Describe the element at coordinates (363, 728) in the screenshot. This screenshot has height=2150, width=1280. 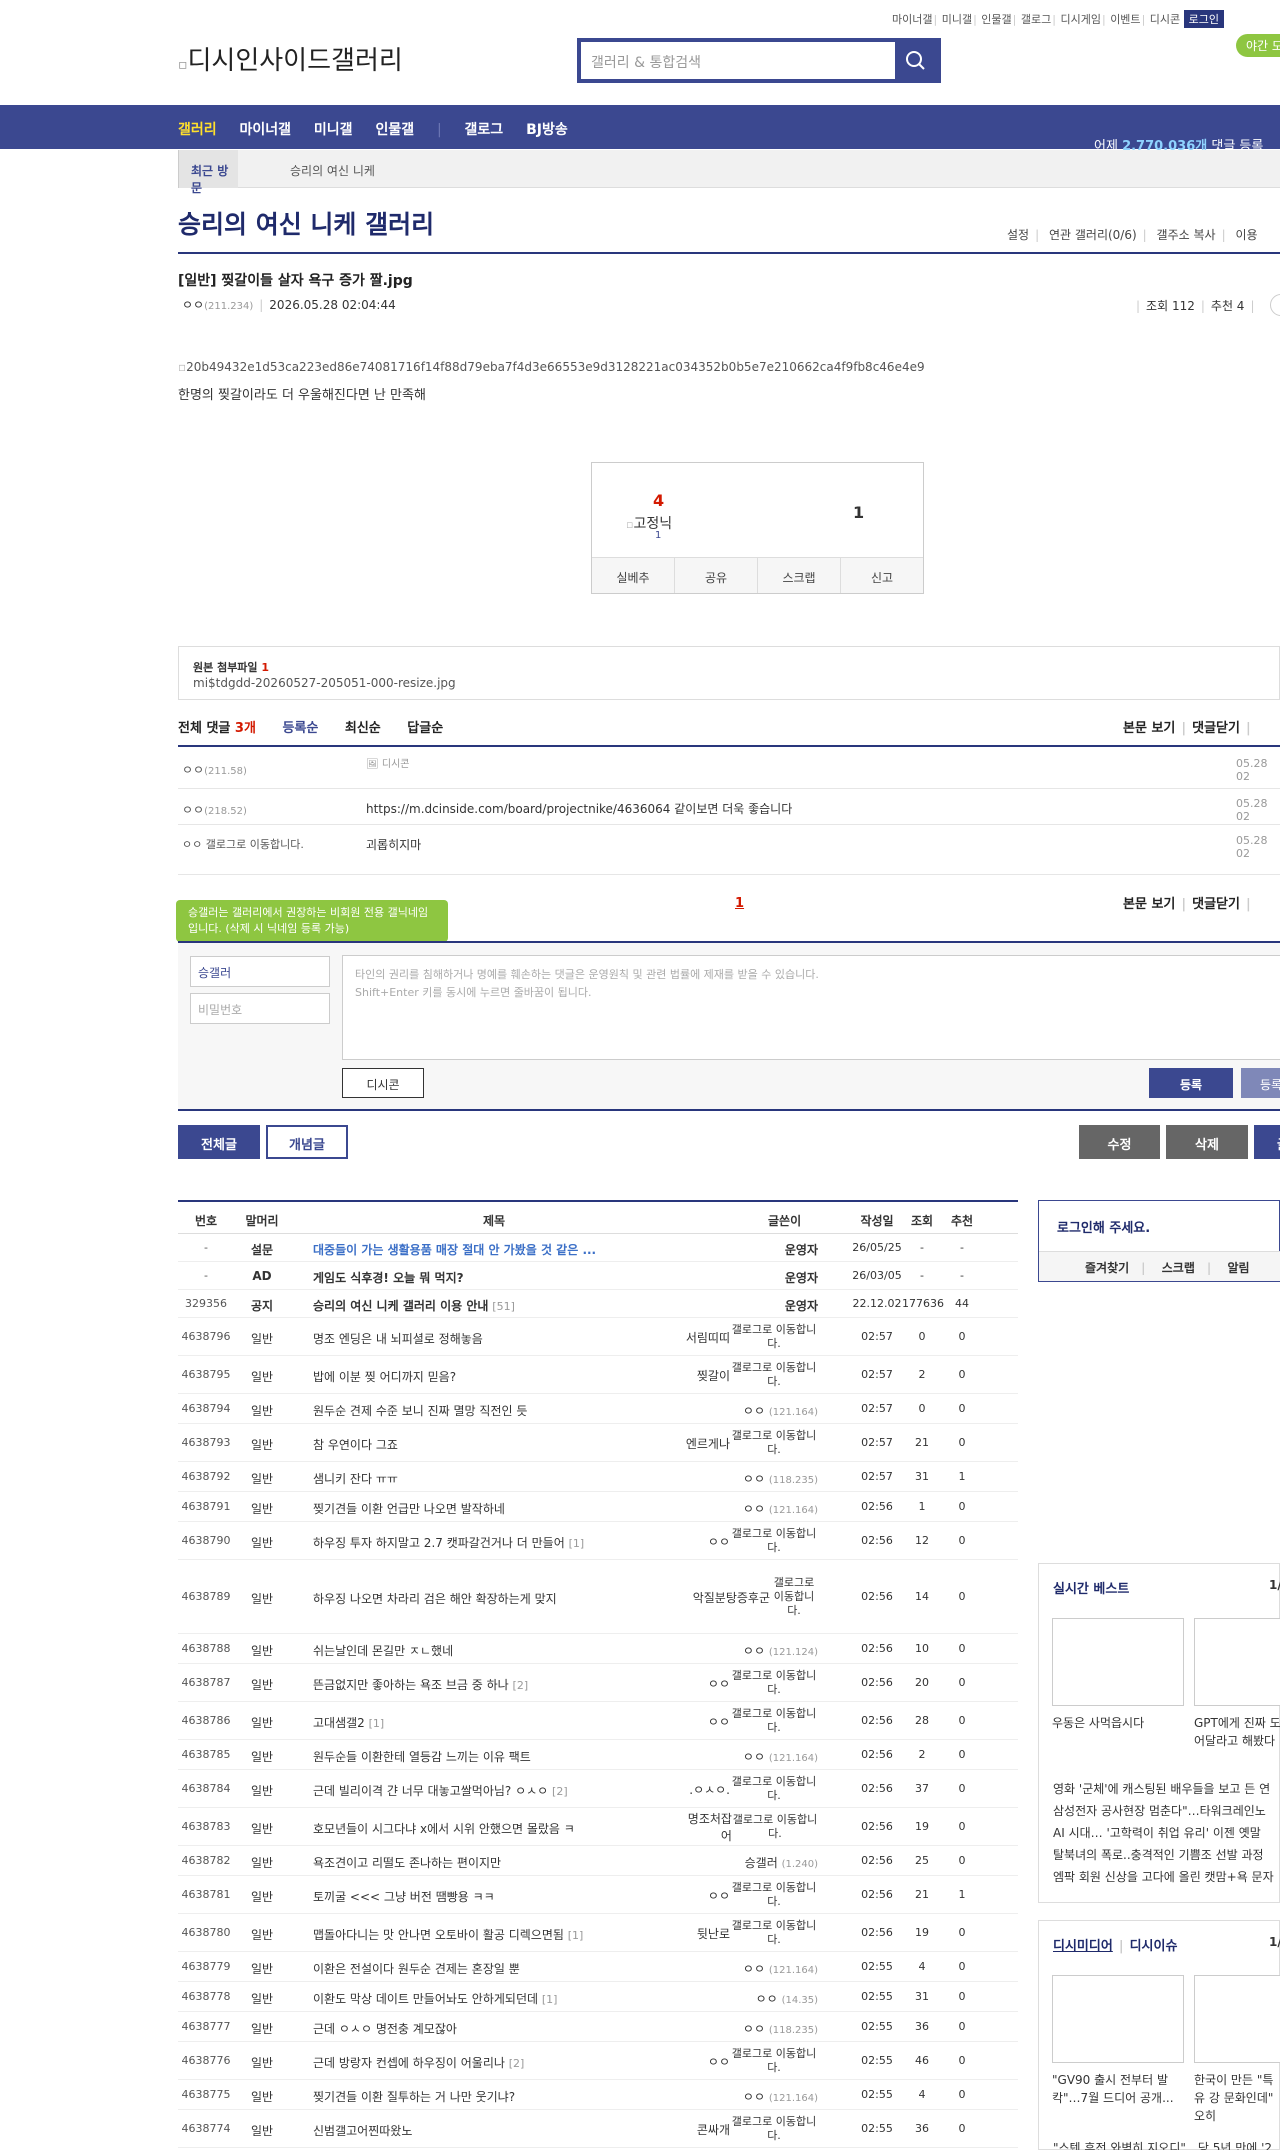
I see `sort-latest: 최신순` at that location.